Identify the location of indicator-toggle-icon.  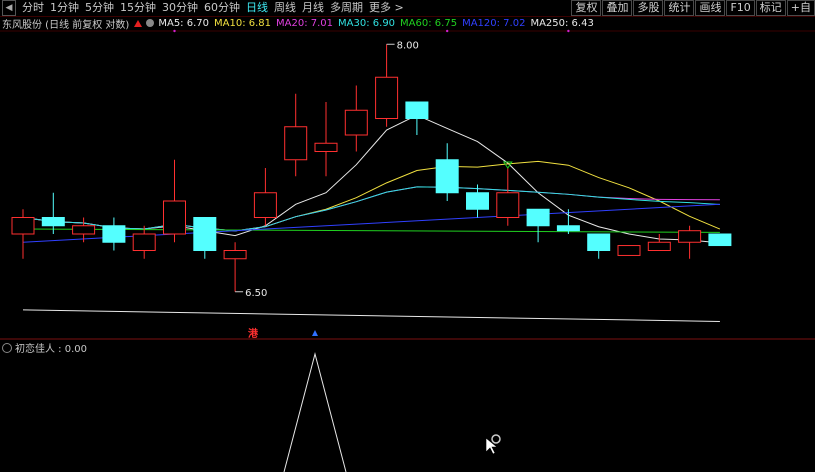
(7, 347).